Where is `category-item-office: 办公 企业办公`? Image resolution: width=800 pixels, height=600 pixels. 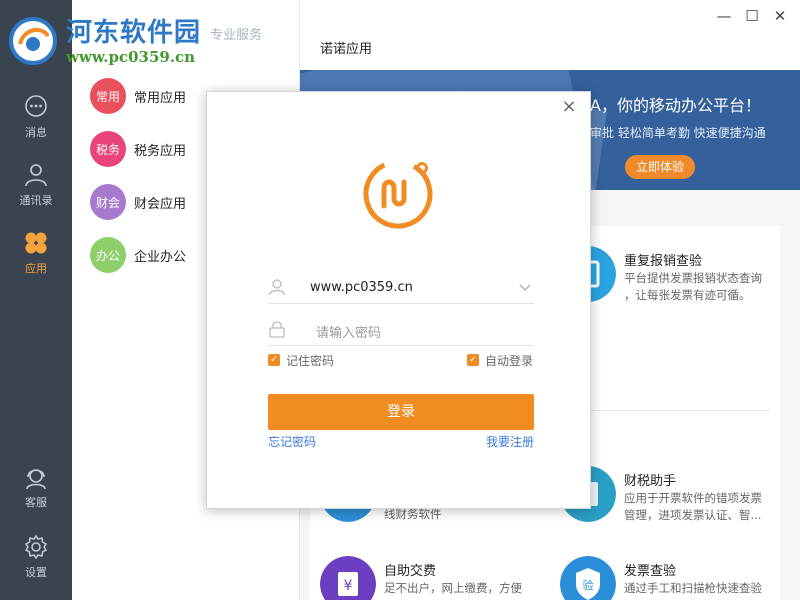 category-item-office: 办公 企业办公 is located at coordinates (138, 255).